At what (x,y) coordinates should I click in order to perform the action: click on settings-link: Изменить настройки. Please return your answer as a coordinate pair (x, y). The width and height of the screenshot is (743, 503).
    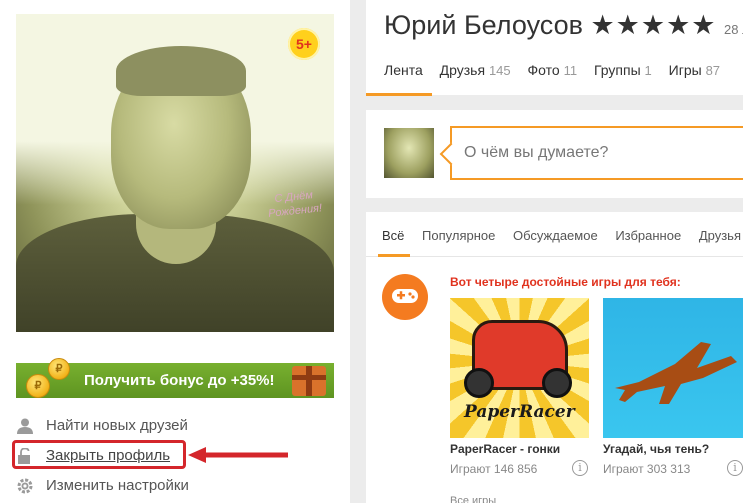
    Looking at the image, I should click on (102, 486).